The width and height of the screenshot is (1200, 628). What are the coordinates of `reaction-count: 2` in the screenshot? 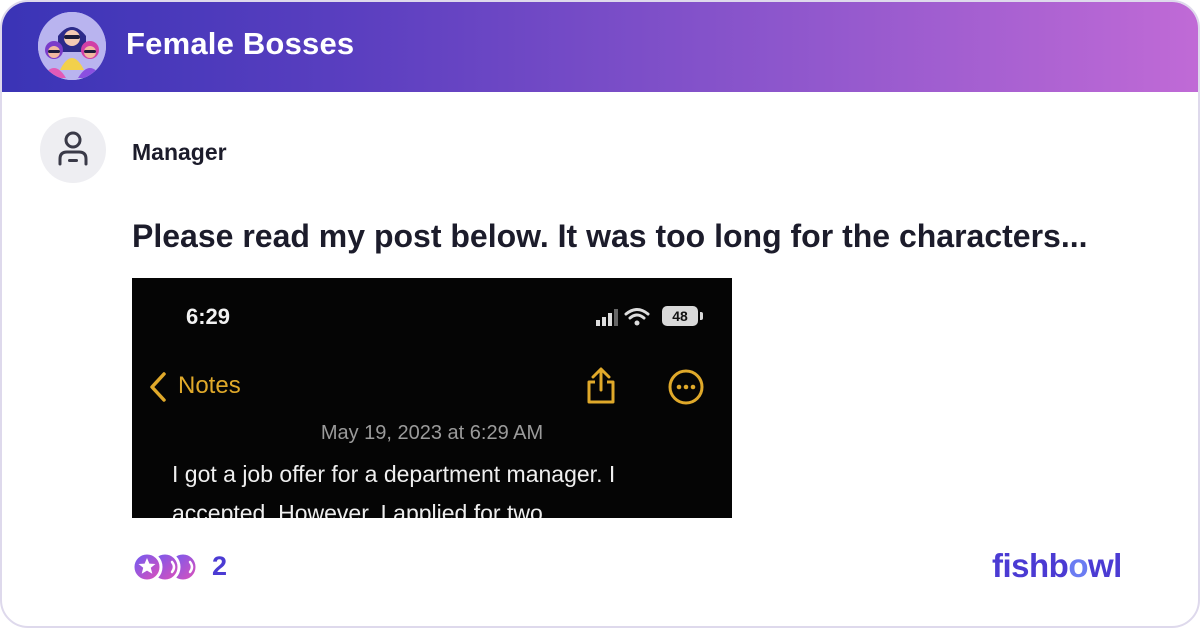 It's located at (220, 566).